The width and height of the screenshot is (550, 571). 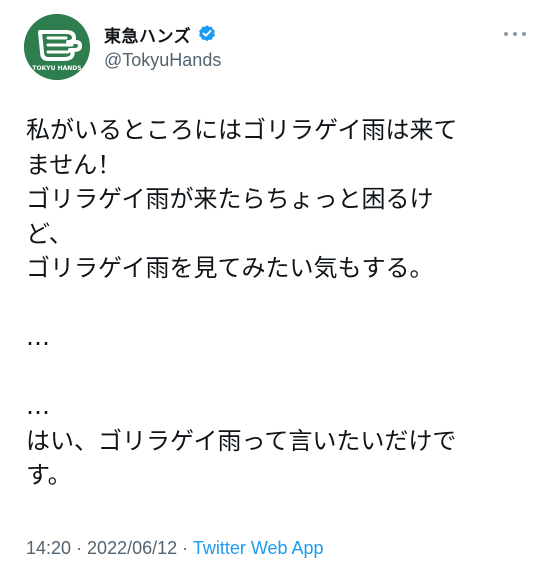 What do you see at coordinates (162, 60) in the screenshot?
I see `user-handle: @TokyuHands` at bounding box center [162, 60].